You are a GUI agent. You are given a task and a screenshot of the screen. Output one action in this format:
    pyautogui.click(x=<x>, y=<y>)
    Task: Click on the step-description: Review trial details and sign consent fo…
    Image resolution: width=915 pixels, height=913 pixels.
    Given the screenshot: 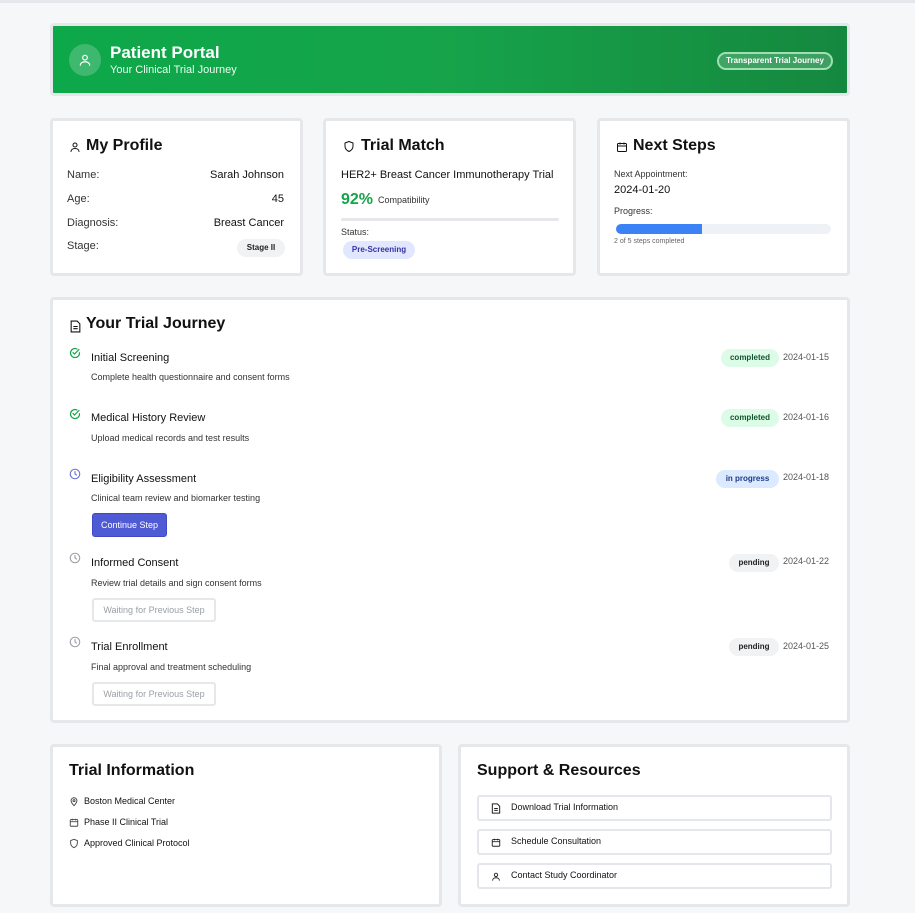 What is the action you would take?
    pyautogui.click(x=176, y=583)
    